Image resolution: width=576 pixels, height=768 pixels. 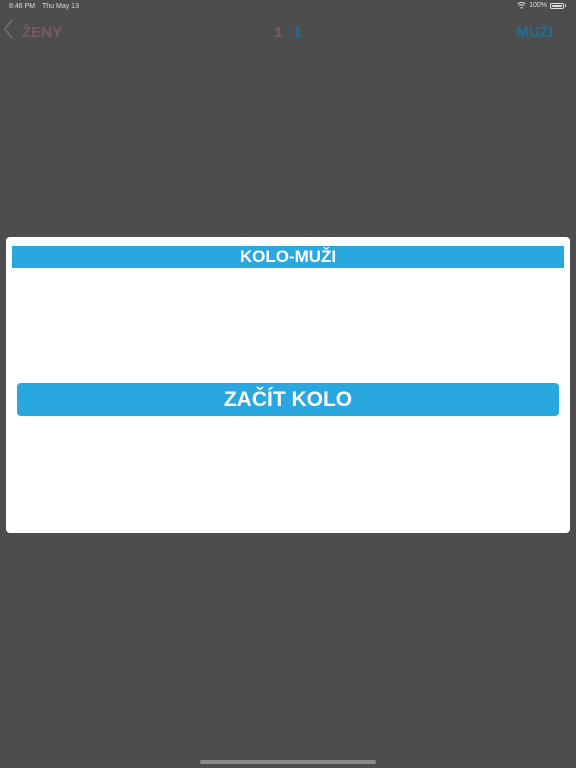 I want to click on score-left: 1, so click(x=278, y=32).